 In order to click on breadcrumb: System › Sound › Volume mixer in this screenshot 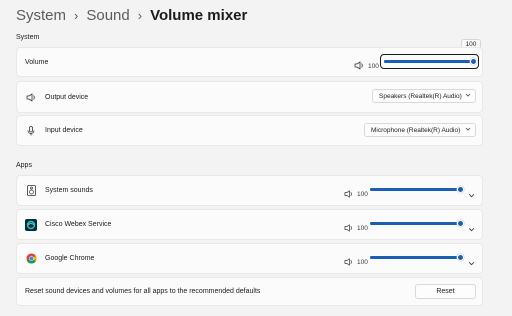, I will do `click(131, 16)`.